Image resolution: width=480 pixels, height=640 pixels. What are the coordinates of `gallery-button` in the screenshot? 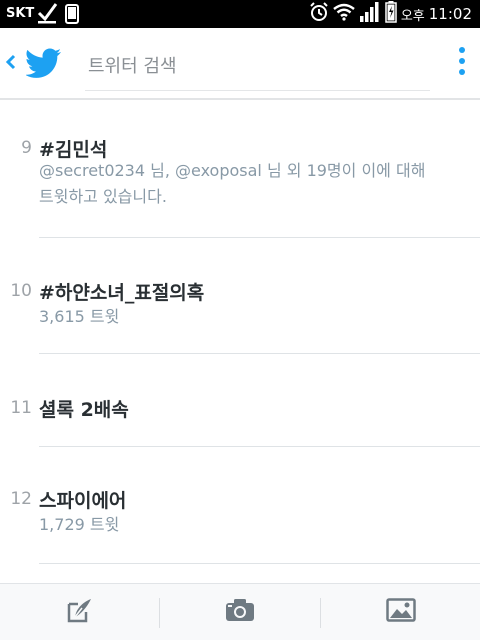 It's located at (400, 612).